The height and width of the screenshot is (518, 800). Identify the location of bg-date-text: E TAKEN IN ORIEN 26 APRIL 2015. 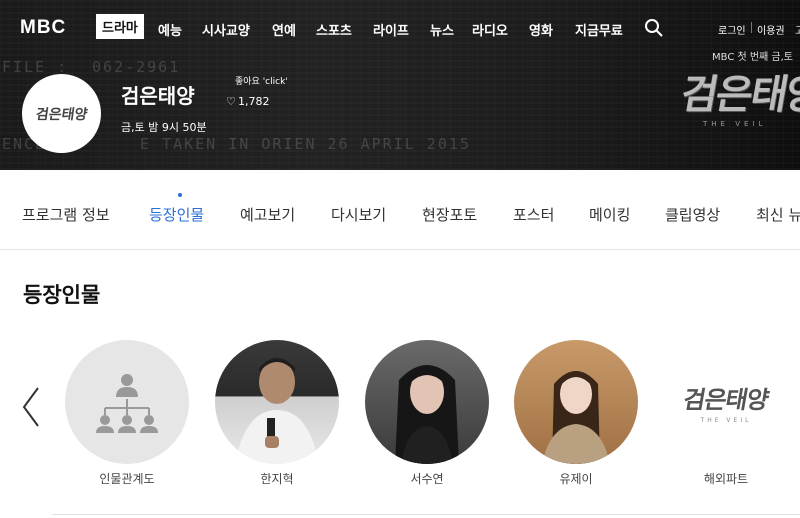
(305, 144).